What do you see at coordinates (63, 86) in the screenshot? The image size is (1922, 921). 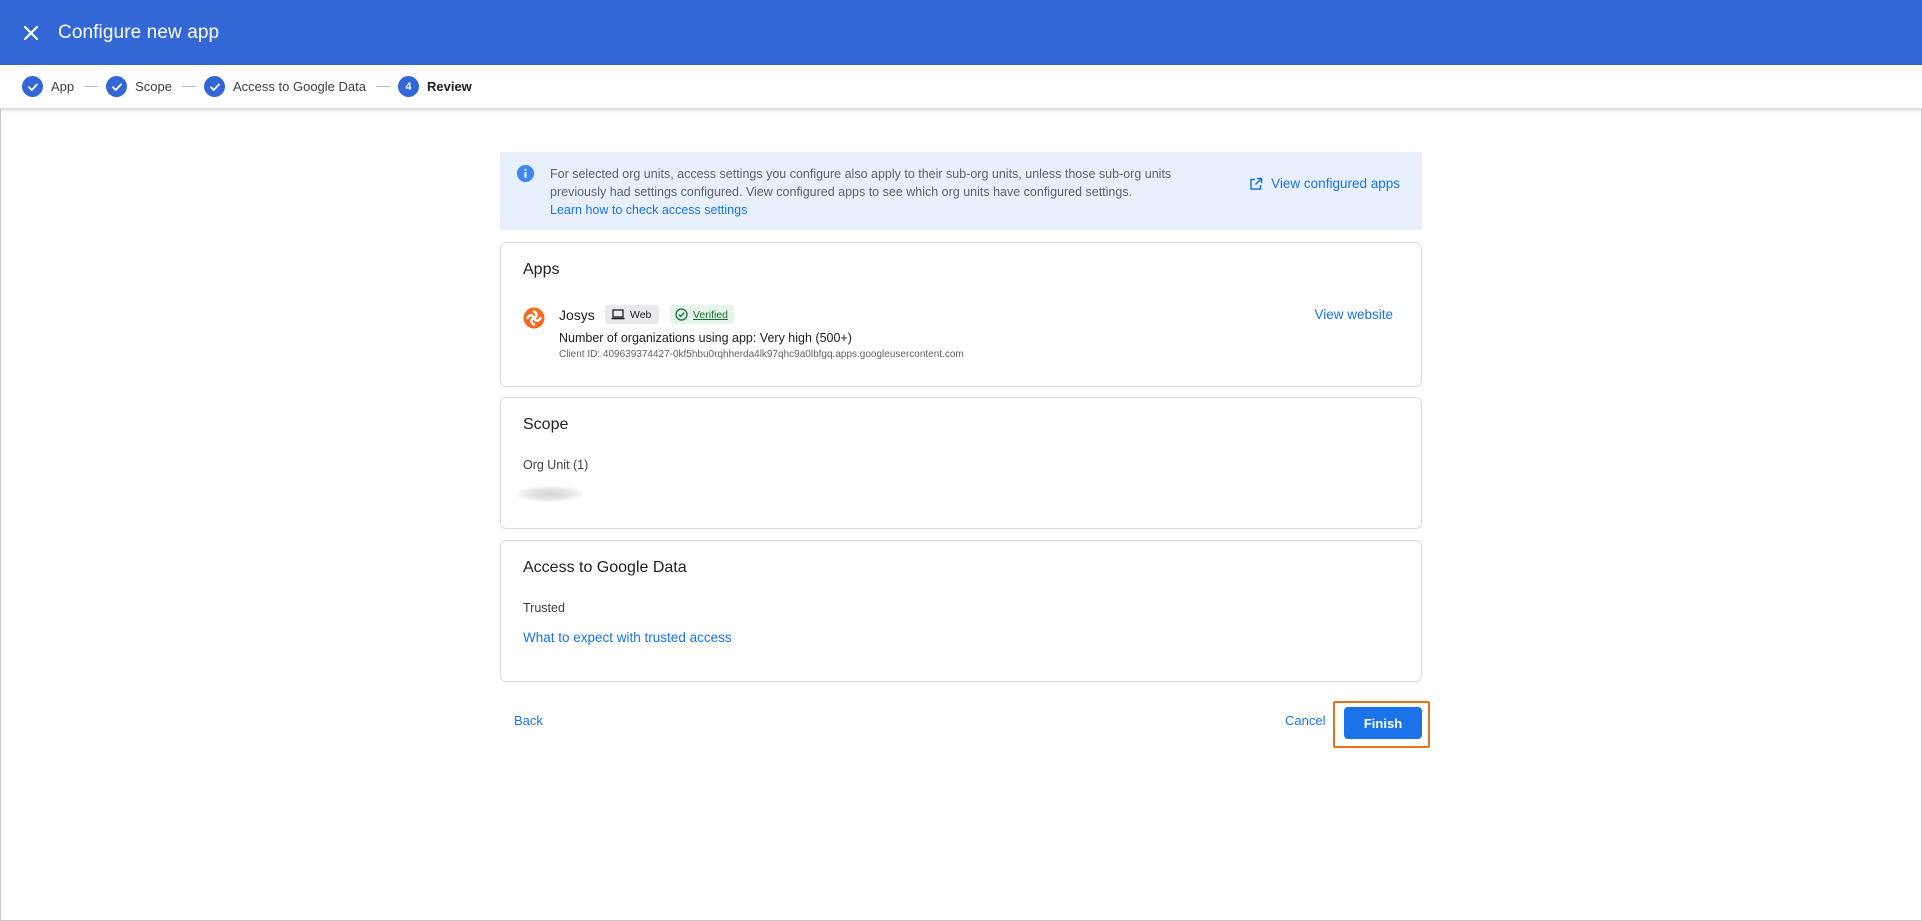 I see `step-label: App` at bounding box center [63, 86].